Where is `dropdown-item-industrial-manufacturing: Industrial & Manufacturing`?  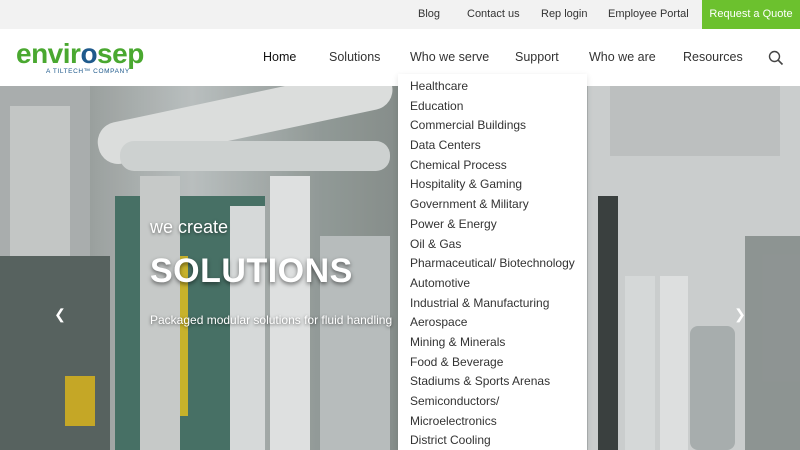
dropdown-item-industrial-manufacturing: Industrial & Manufacturing is located at coordinates (492, 304).